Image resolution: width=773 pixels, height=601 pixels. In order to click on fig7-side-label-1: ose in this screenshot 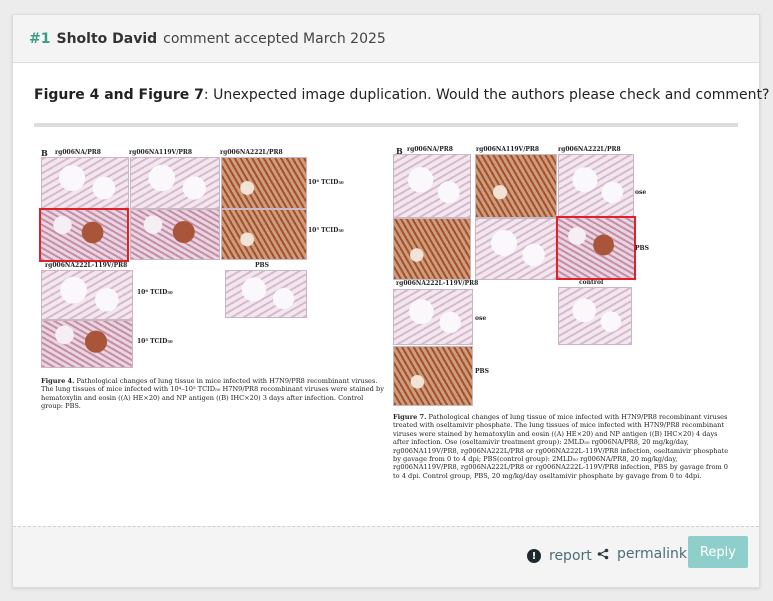, I will do `click(641, 192)`.